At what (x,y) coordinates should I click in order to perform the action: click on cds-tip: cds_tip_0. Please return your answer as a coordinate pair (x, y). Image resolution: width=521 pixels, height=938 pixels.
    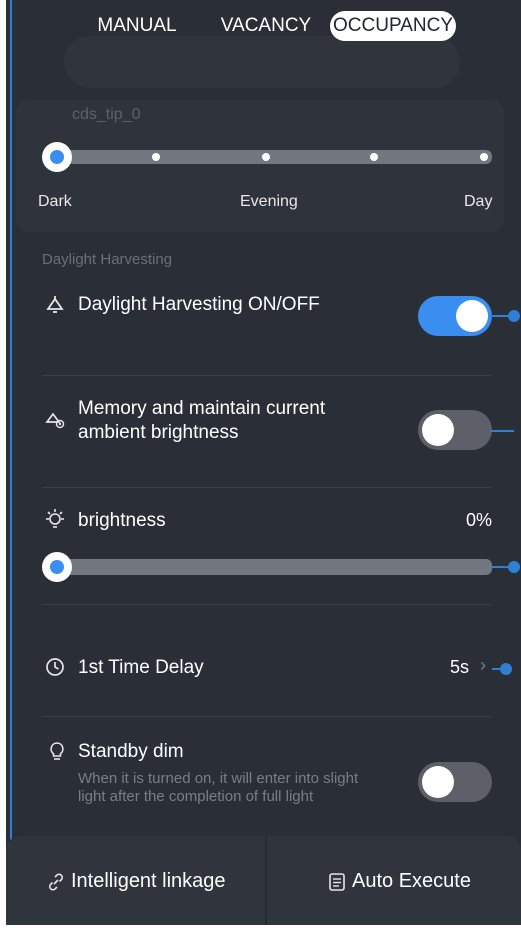
    Looking at the image, I should click on (106, 114).